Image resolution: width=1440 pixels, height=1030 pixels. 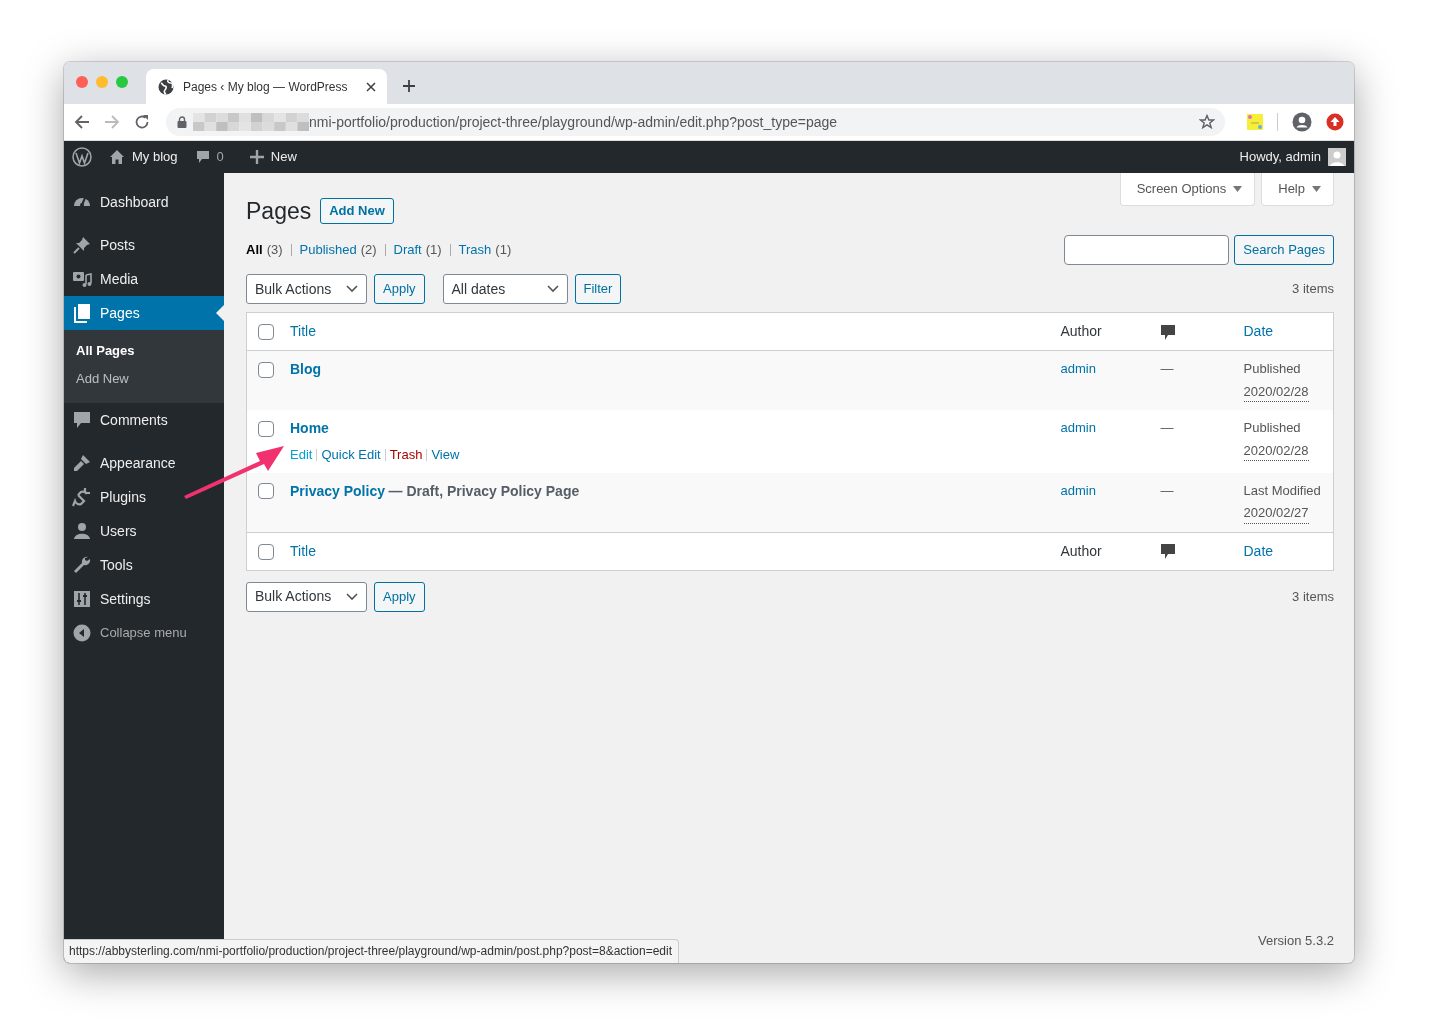 What do you see at coordinates (1288, 157) in the screenshot?
I see `account-link: Howdy, admin` at bounding box center [1288, 157].